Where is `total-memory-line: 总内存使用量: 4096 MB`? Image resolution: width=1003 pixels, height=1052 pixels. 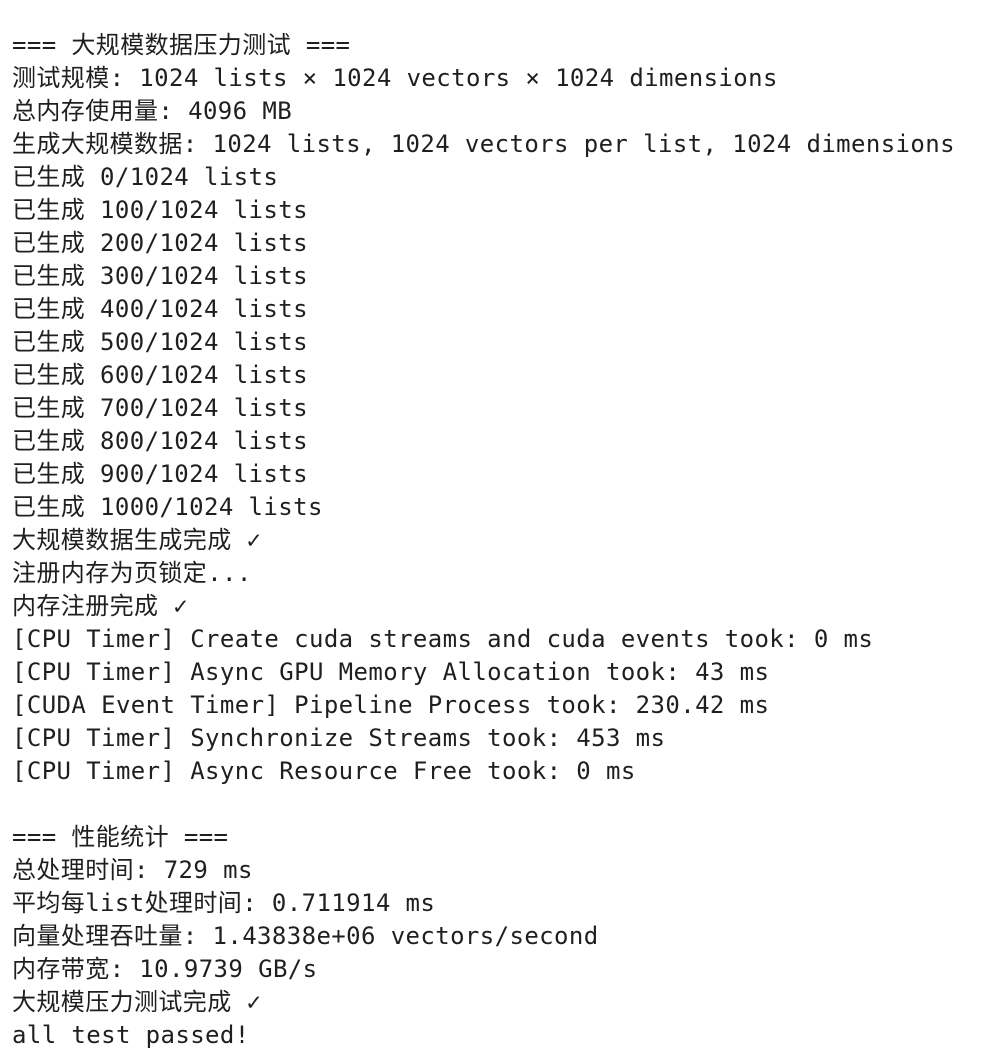
total-memory-line: 总内存使用量: 4096 MB is located at coordinates (152, 111).